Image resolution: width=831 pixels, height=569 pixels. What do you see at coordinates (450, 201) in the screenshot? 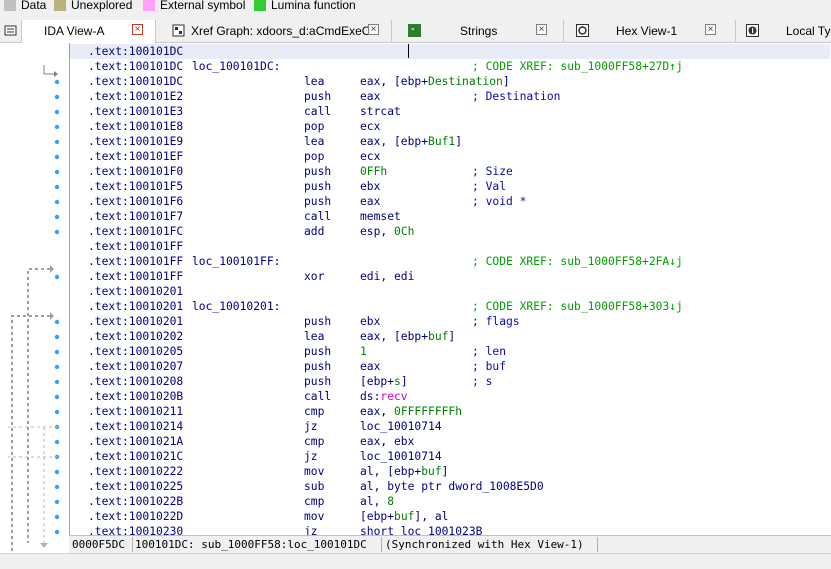
I see `code-line: .text:100101F6 push eax ; void *` at bounding box center [450, 201].